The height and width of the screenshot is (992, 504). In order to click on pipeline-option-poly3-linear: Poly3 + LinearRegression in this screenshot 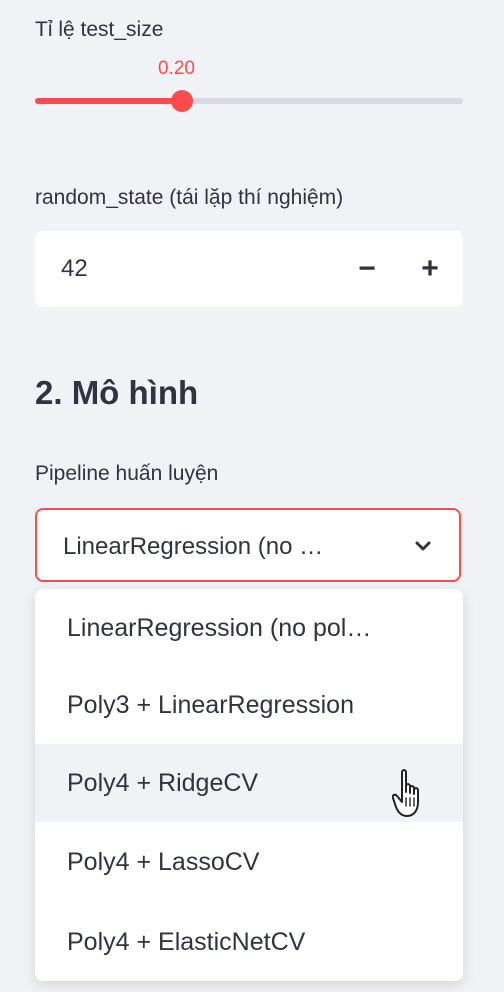, I will do `click(249, 705)`.